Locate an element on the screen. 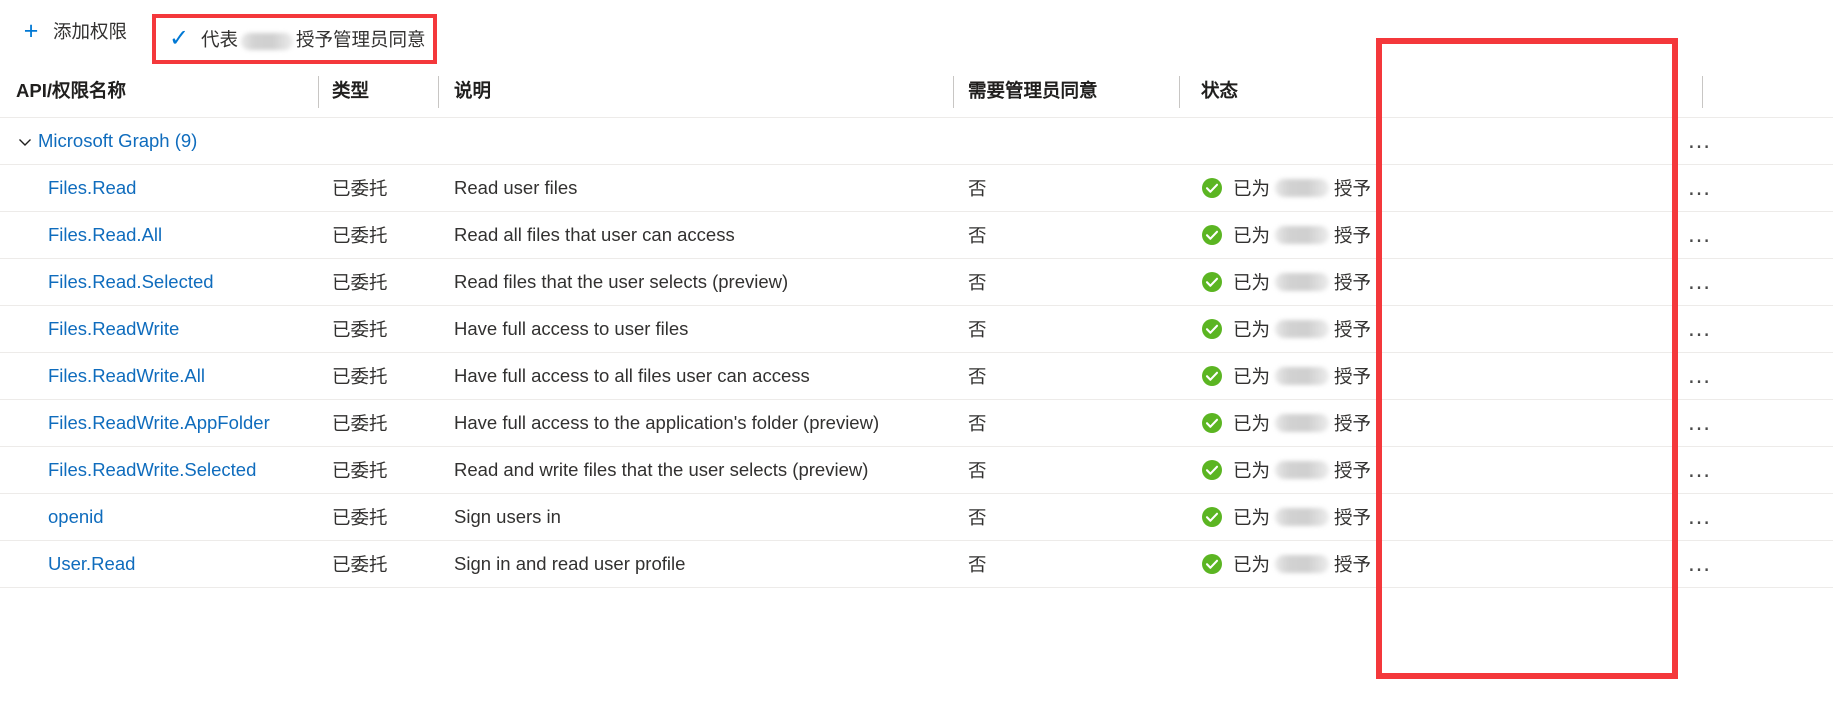 The width and height of the screenshot is (1833, 714). header-divider-actions is located at coordinates (1702, 92).